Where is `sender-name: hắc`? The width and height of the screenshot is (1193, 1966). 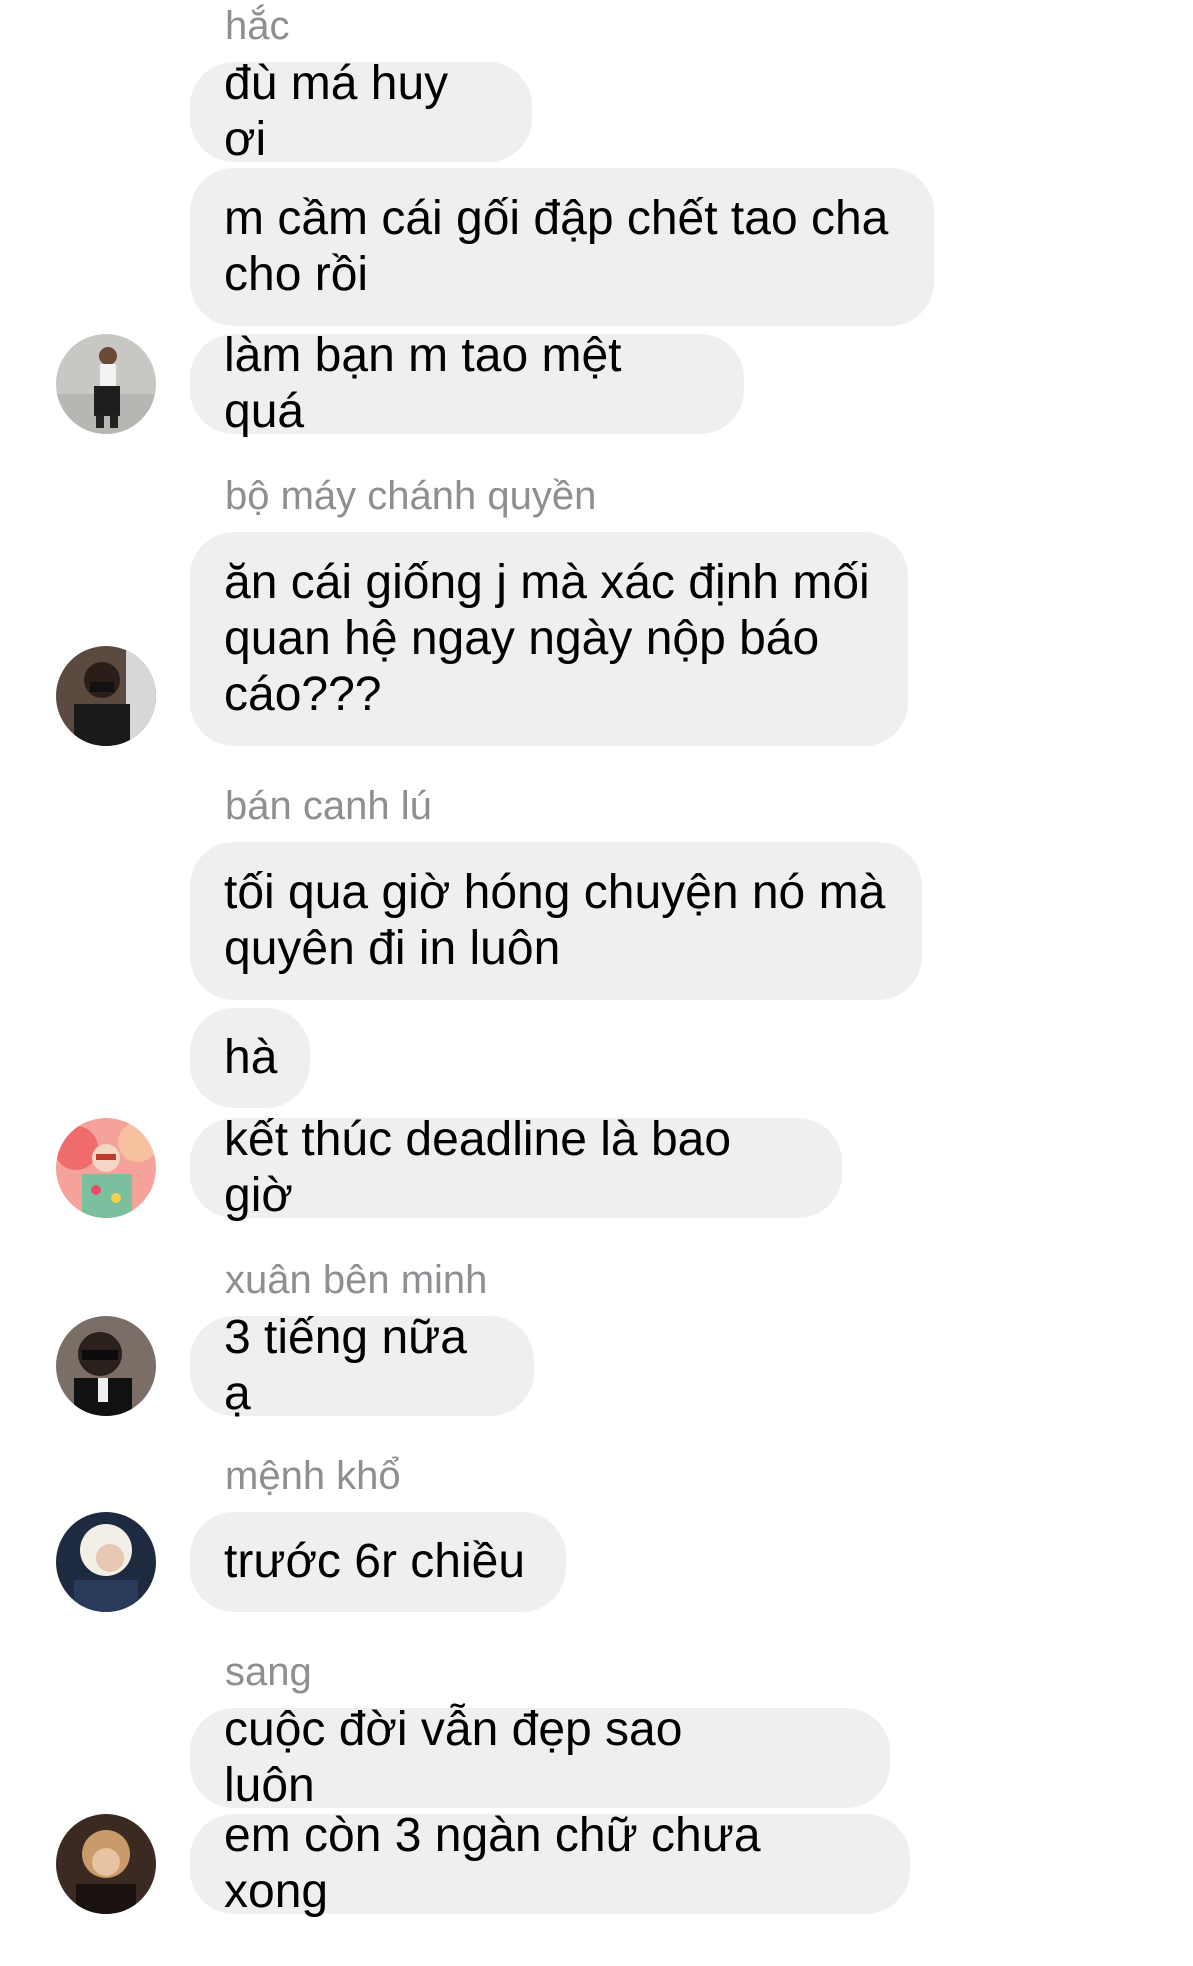
sender-name: hắc is located at coordinates (257, 26).